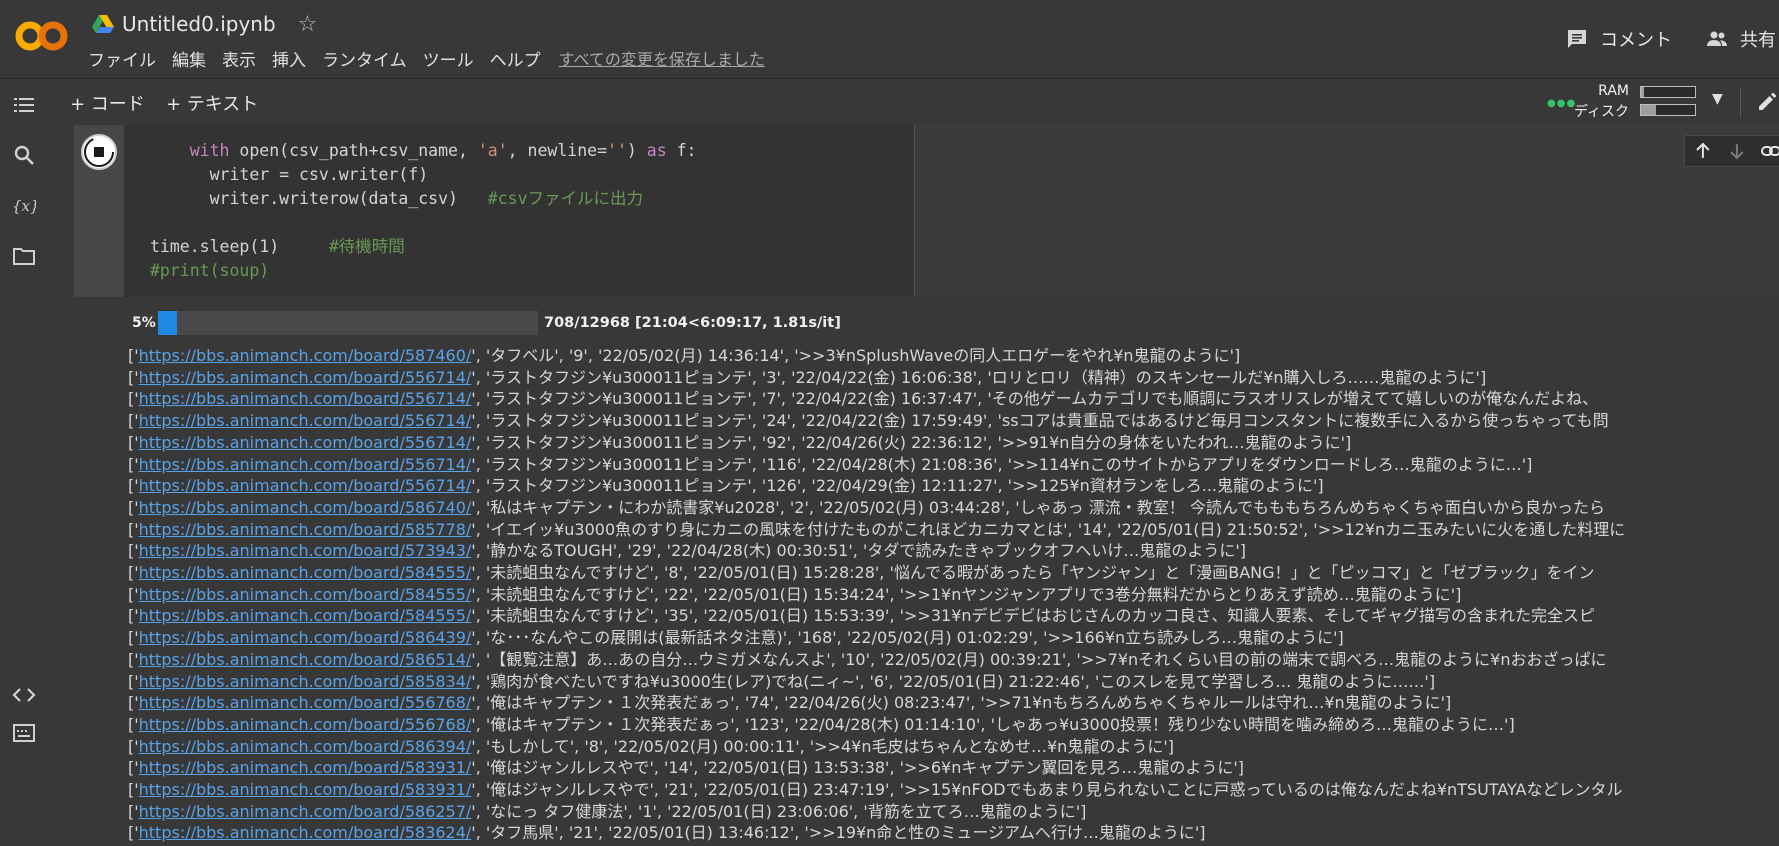  I want to click on output-link: https://bbs.animanch.com/board/586740/, so click(305, 507).